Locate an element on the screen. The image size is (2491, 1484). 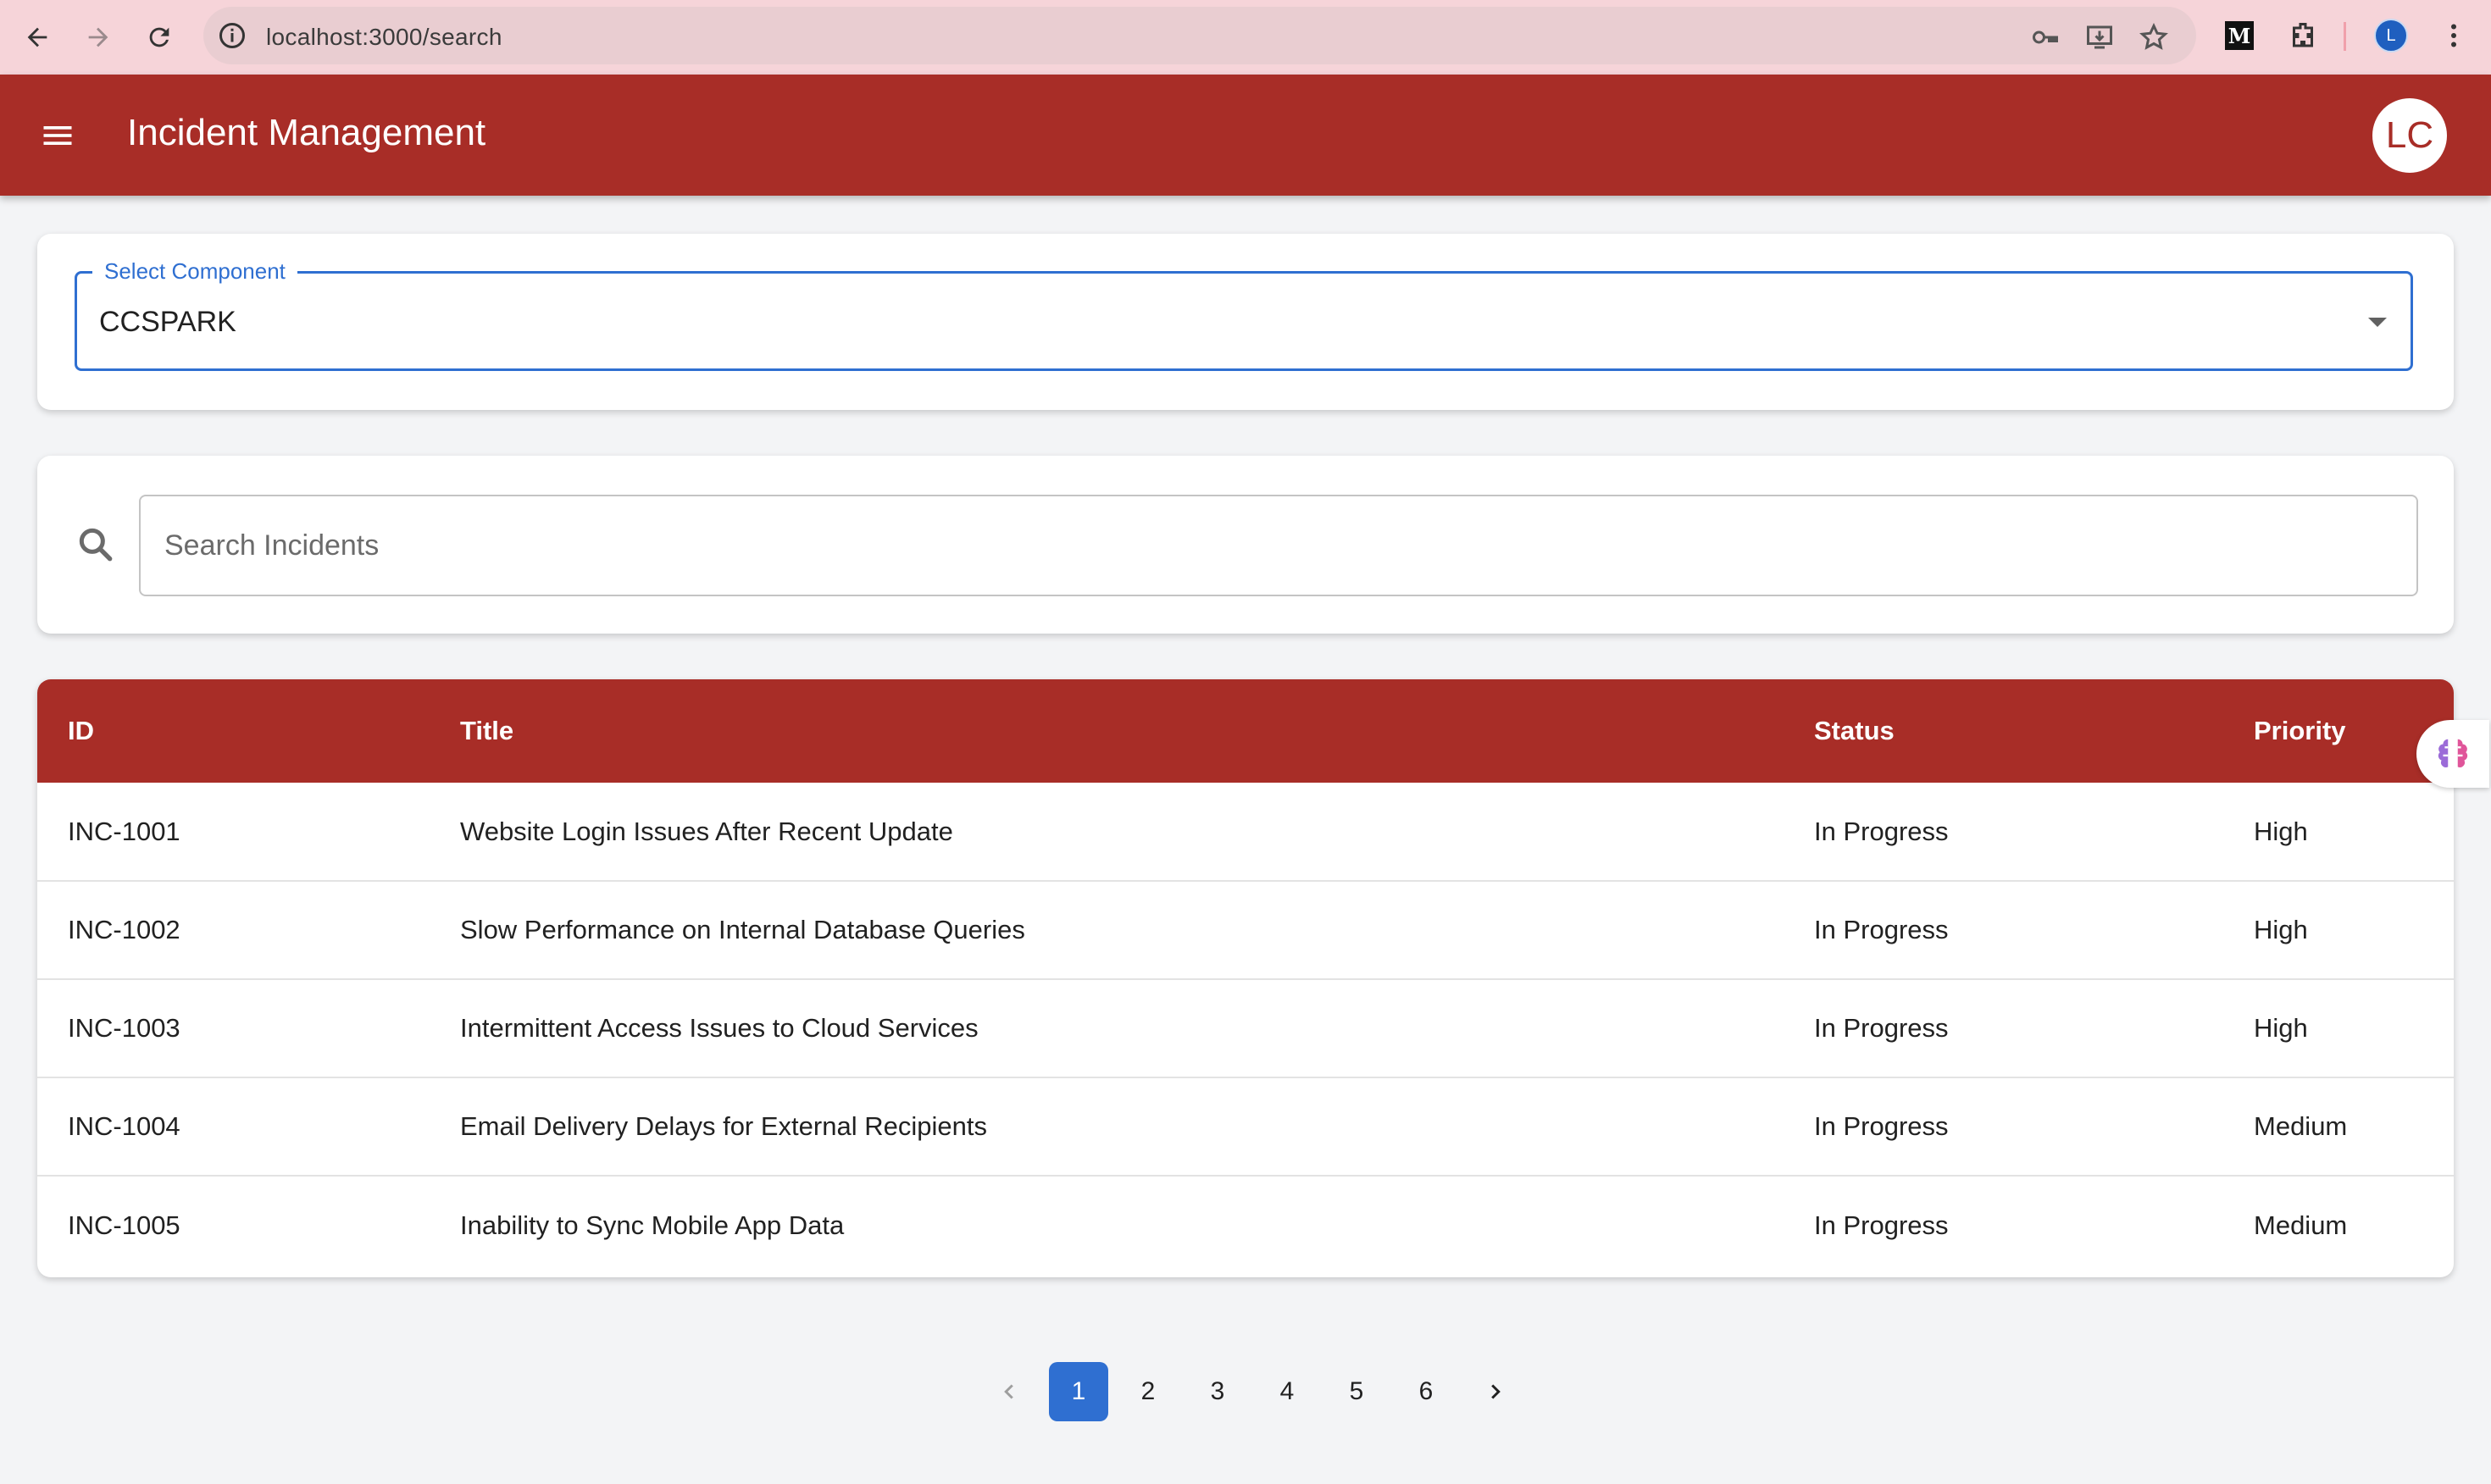
app-header: Incident Management LC is located at coordinates (1245, 135).